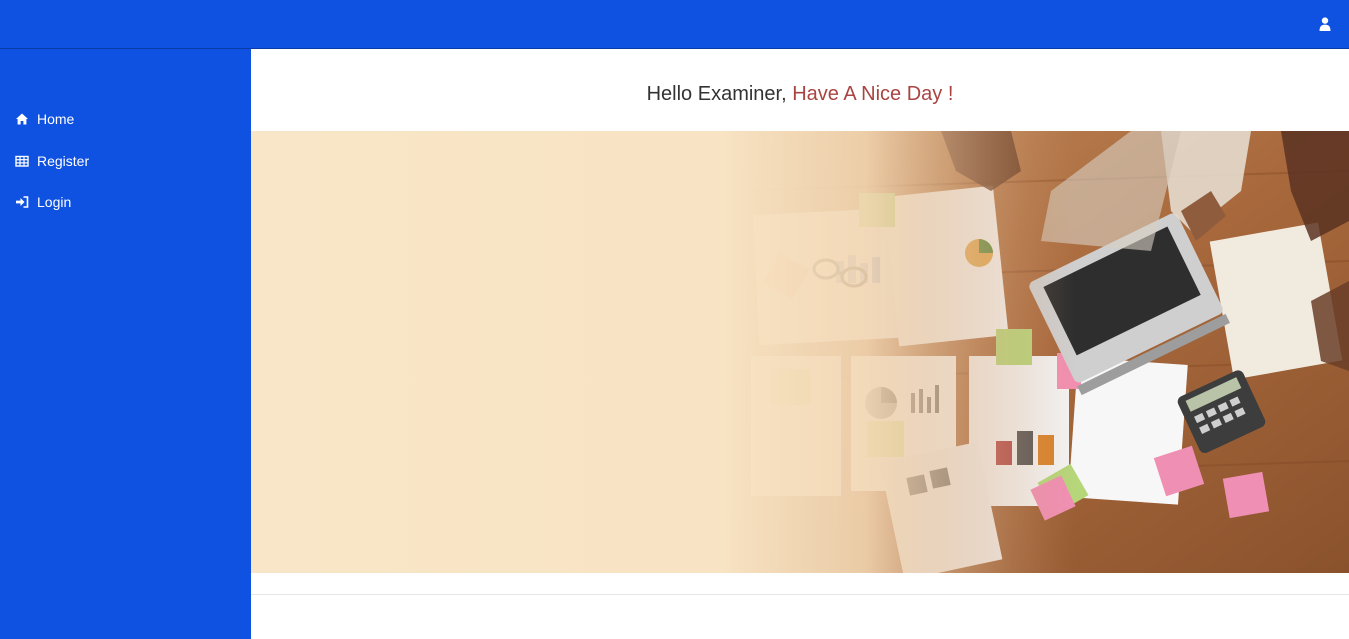 Image resolution: width=1349 pixels, height=639 pixels. What do you see at coordinates (719, 94) in the screenshot?
I see `greeting-prefix: Hello Examiner,` at bounding box center [719, 94].